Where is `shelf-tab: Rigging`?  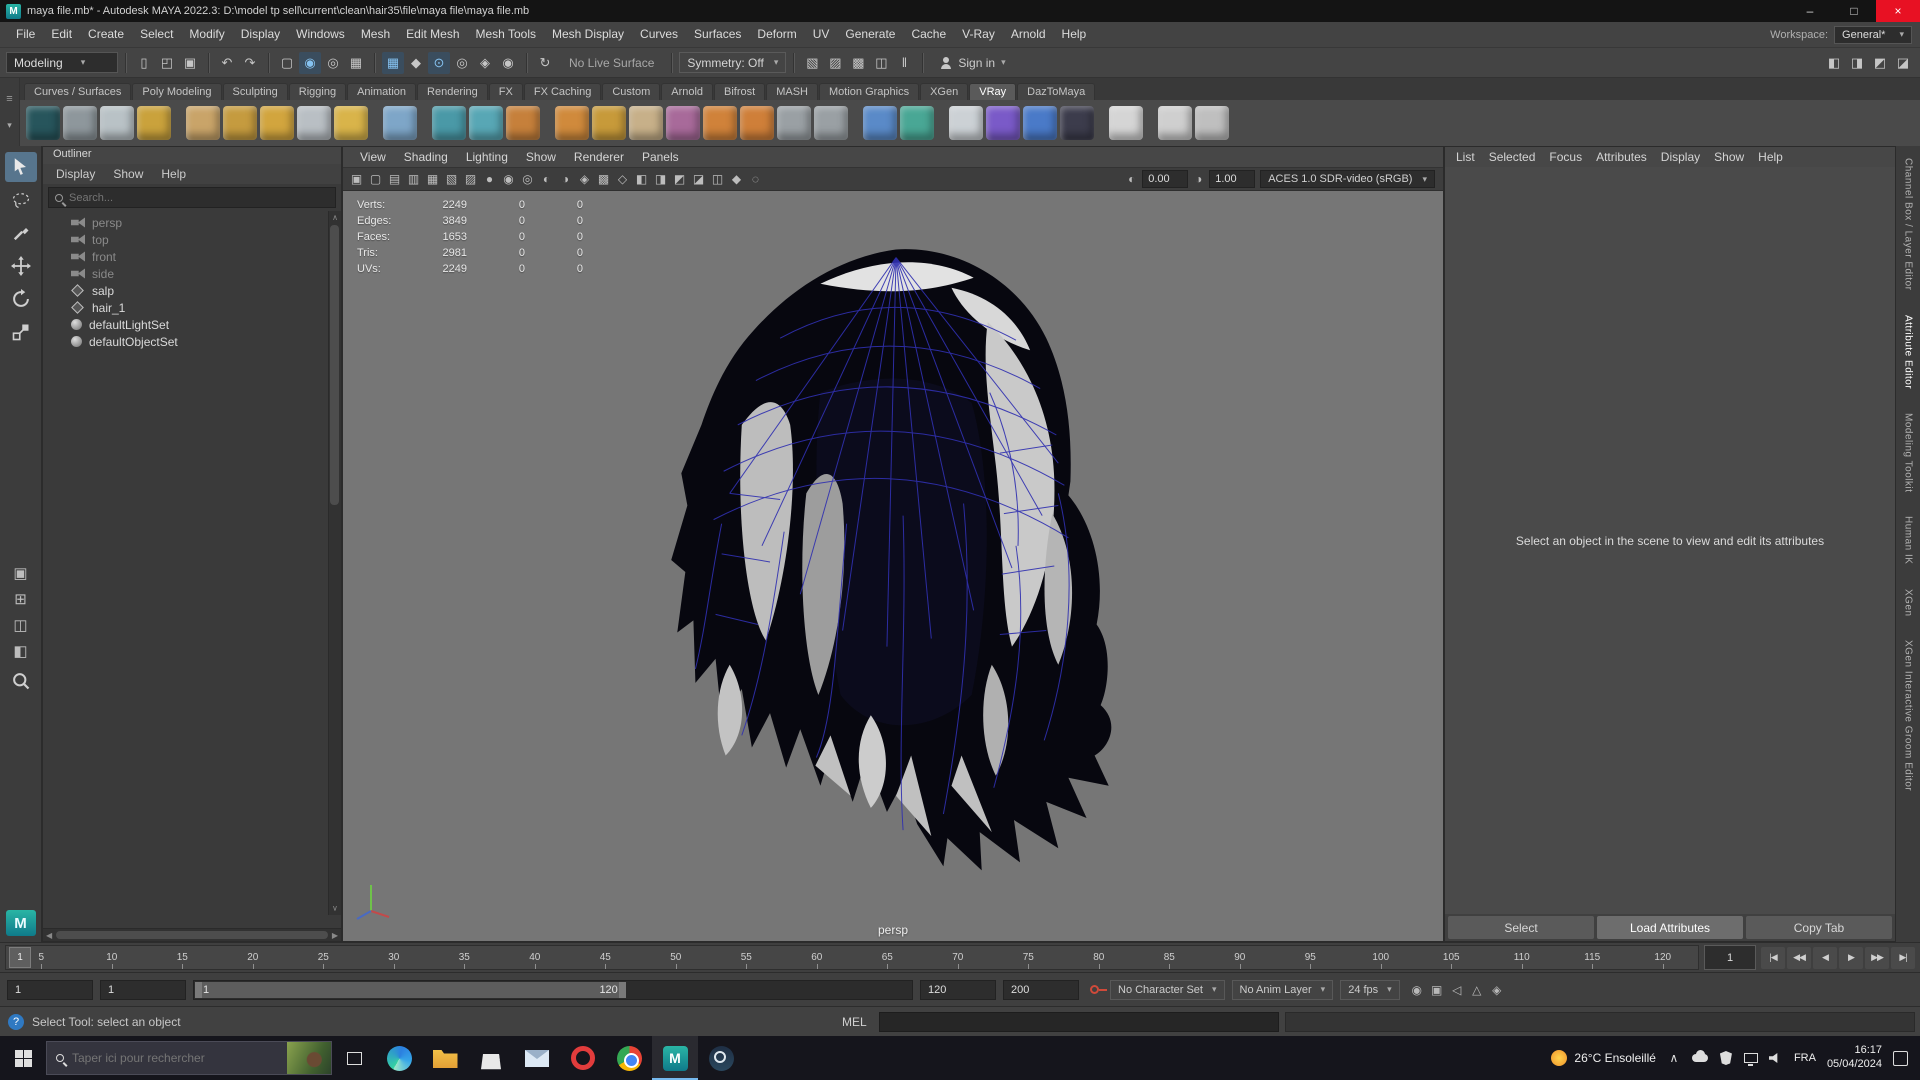 shelf-tab: Rigging is located at coordinates (317, 91).